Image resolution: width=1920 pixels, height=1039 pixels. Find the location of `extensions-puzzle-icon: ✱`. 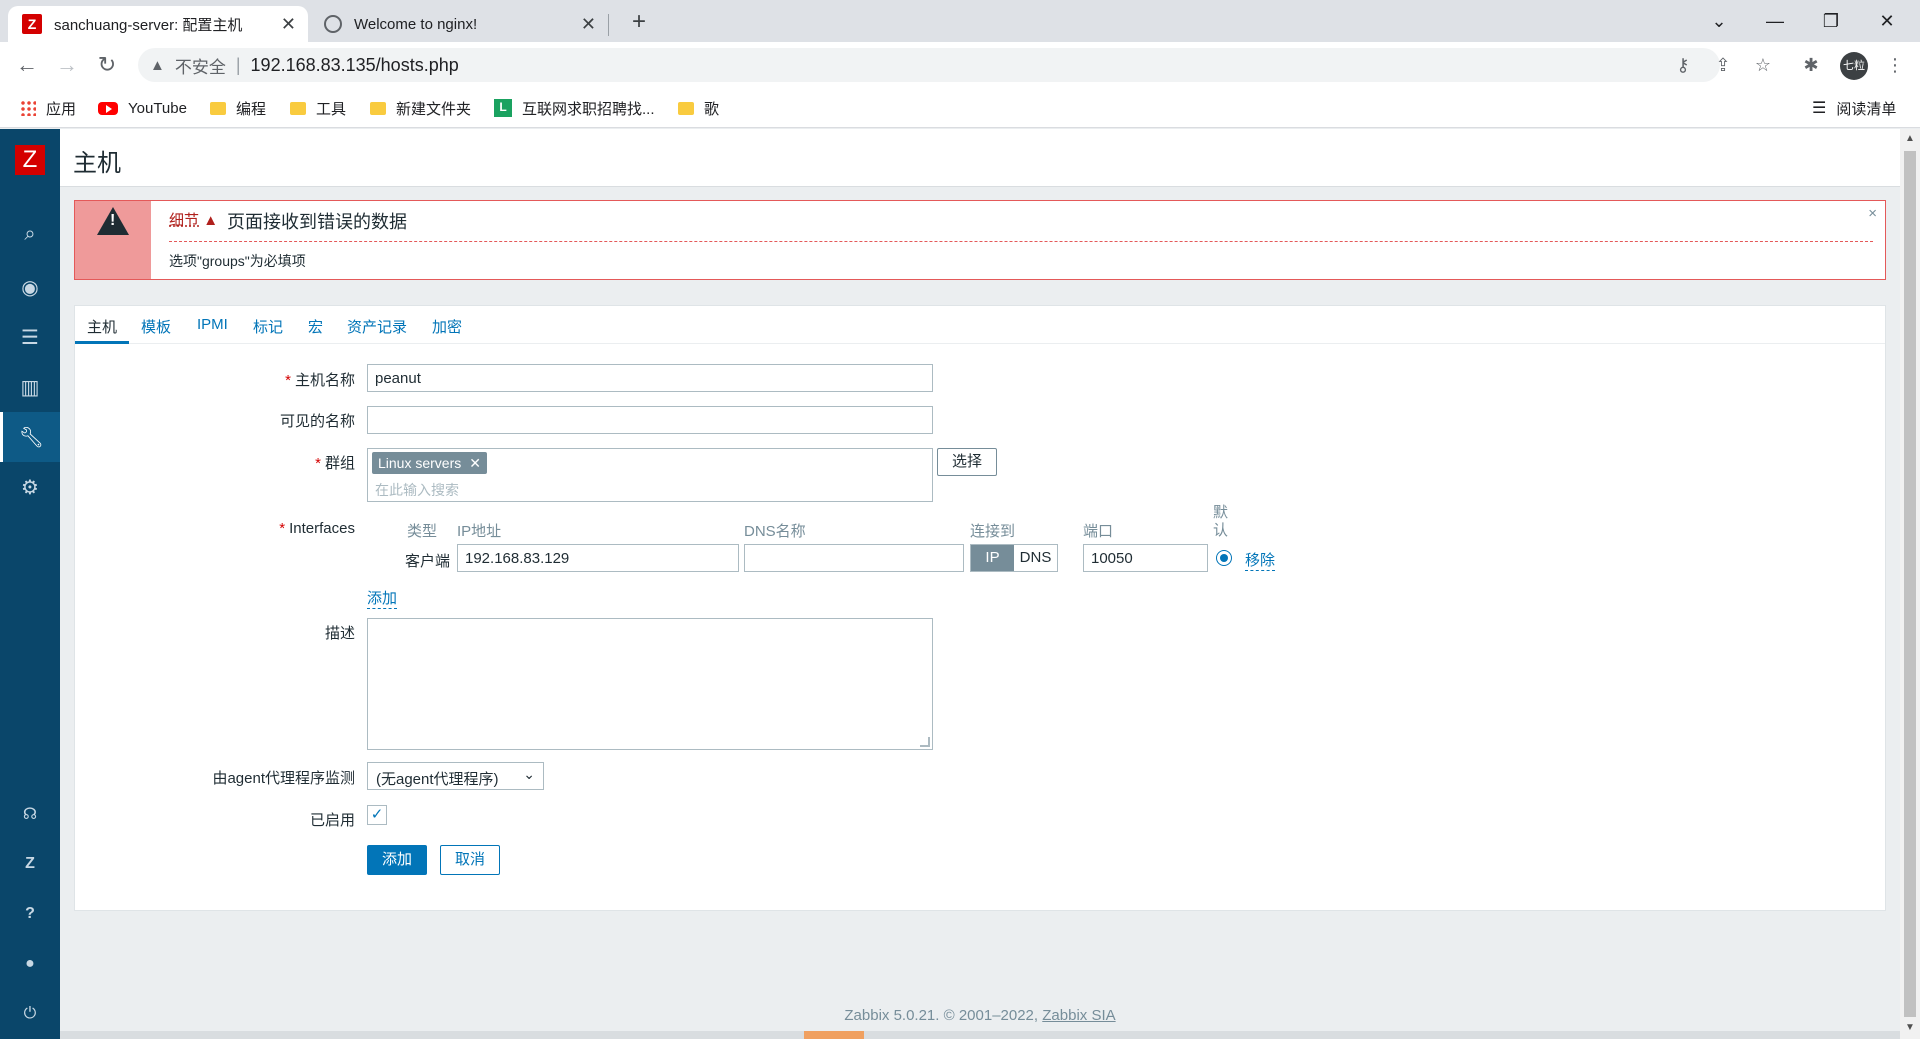

extensions-puzzle-icon: ✱ is located at coordinates (1811, 65).